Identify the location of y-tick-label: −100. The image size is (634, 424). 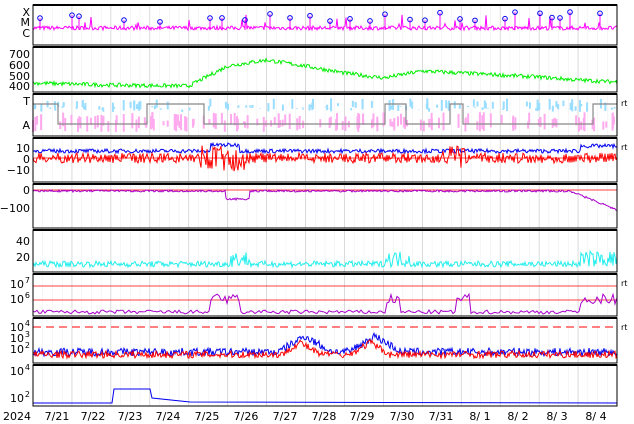
(15, 208).